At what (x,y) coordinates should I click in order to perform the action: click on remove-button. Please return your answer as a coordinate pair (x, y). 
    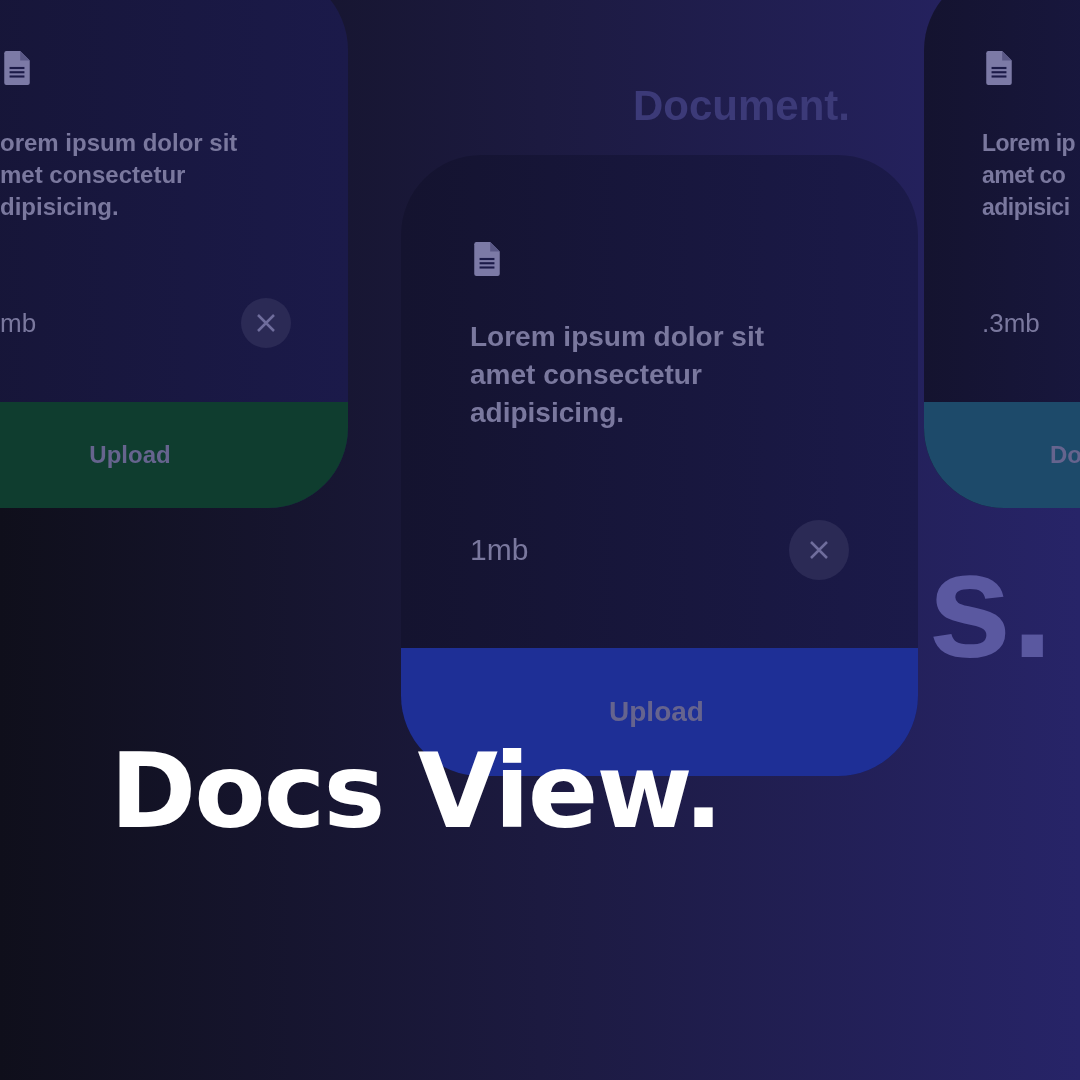
    Looking at the image, I should click on (266, 323).